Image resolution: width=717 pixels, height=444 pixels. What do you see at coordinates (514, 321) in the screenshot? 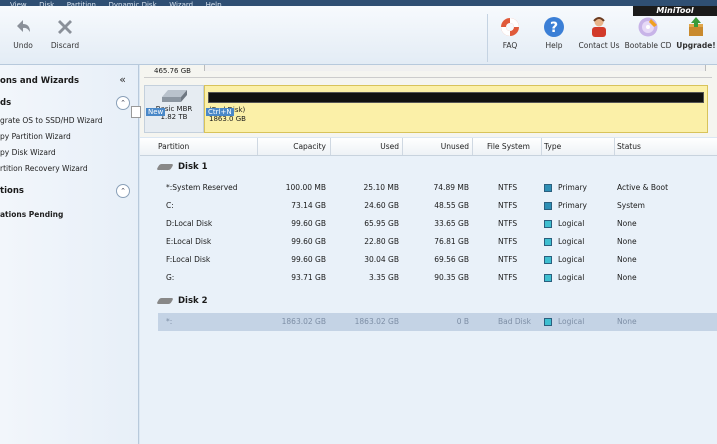
I see `cell-text: Bad Disk` at bounding box center [514, 321].